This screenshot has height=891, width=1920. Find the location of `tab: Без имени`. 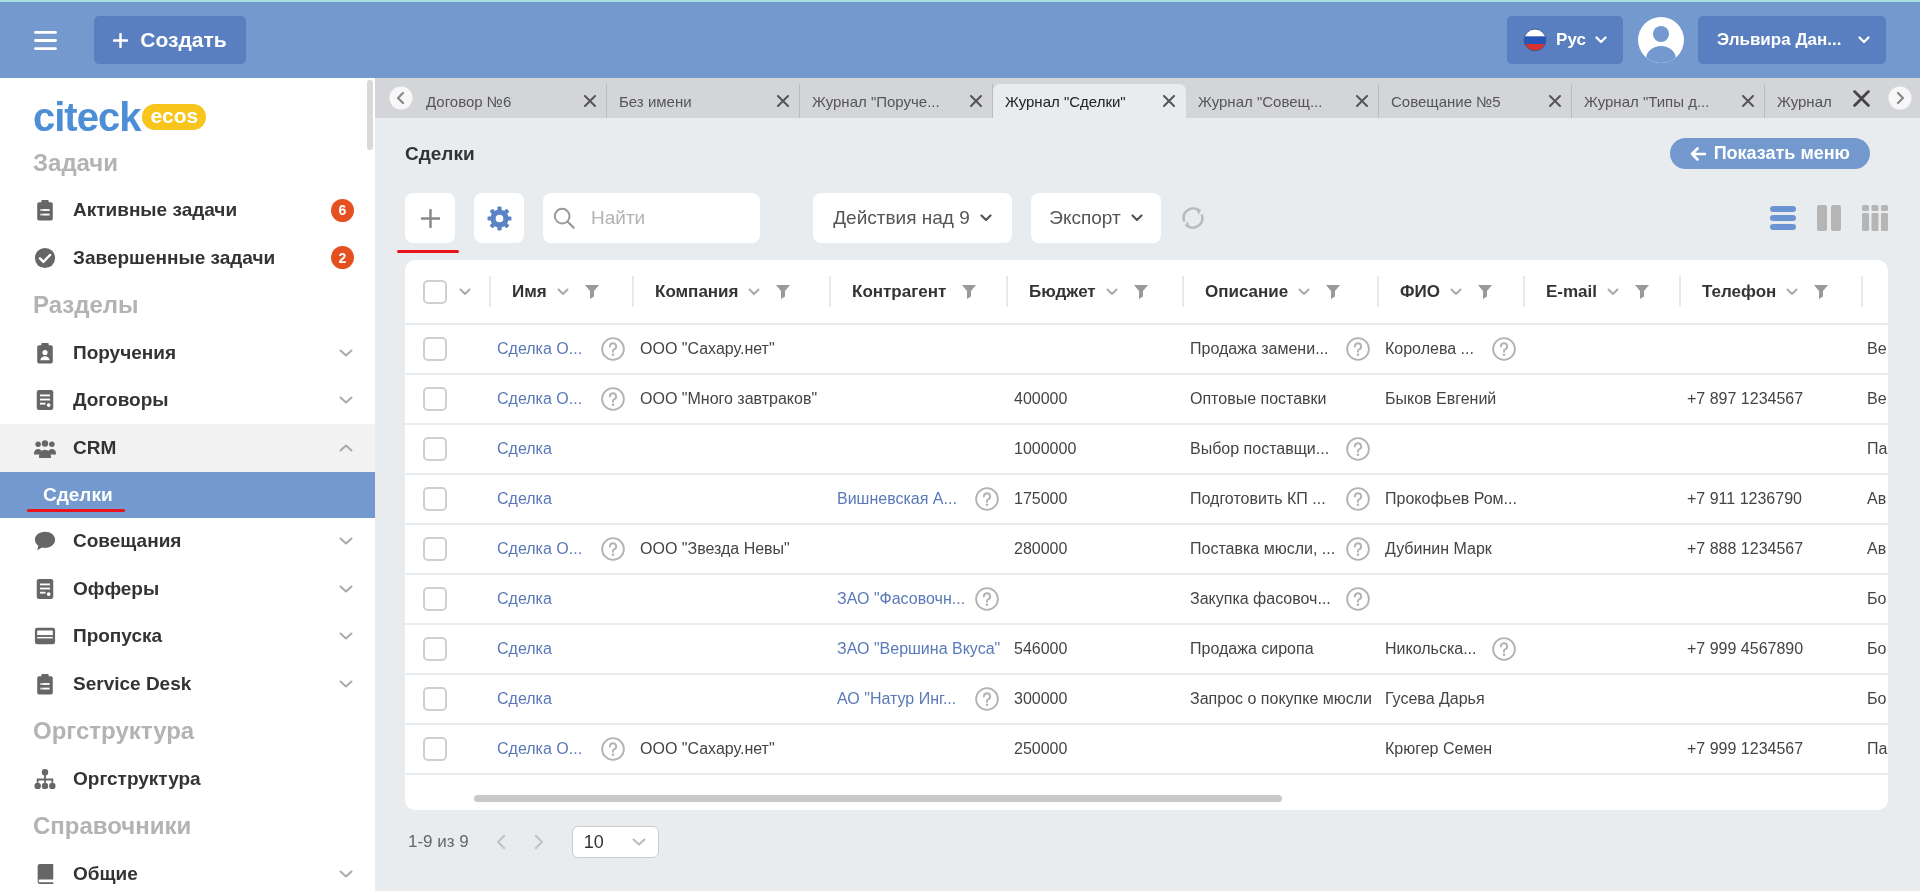

tab: Без имени is located at coordinates (703, 101).